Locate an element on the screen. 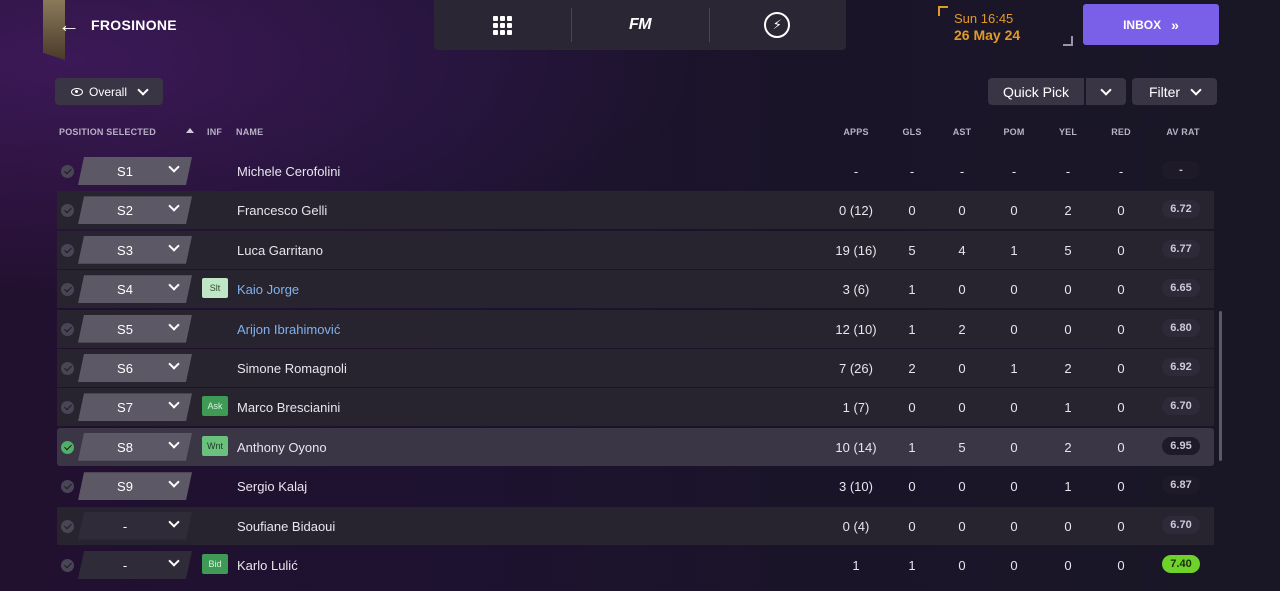 The image size is (1280, 591). column-header-gls: GLS is located at coordinates (911, 132).